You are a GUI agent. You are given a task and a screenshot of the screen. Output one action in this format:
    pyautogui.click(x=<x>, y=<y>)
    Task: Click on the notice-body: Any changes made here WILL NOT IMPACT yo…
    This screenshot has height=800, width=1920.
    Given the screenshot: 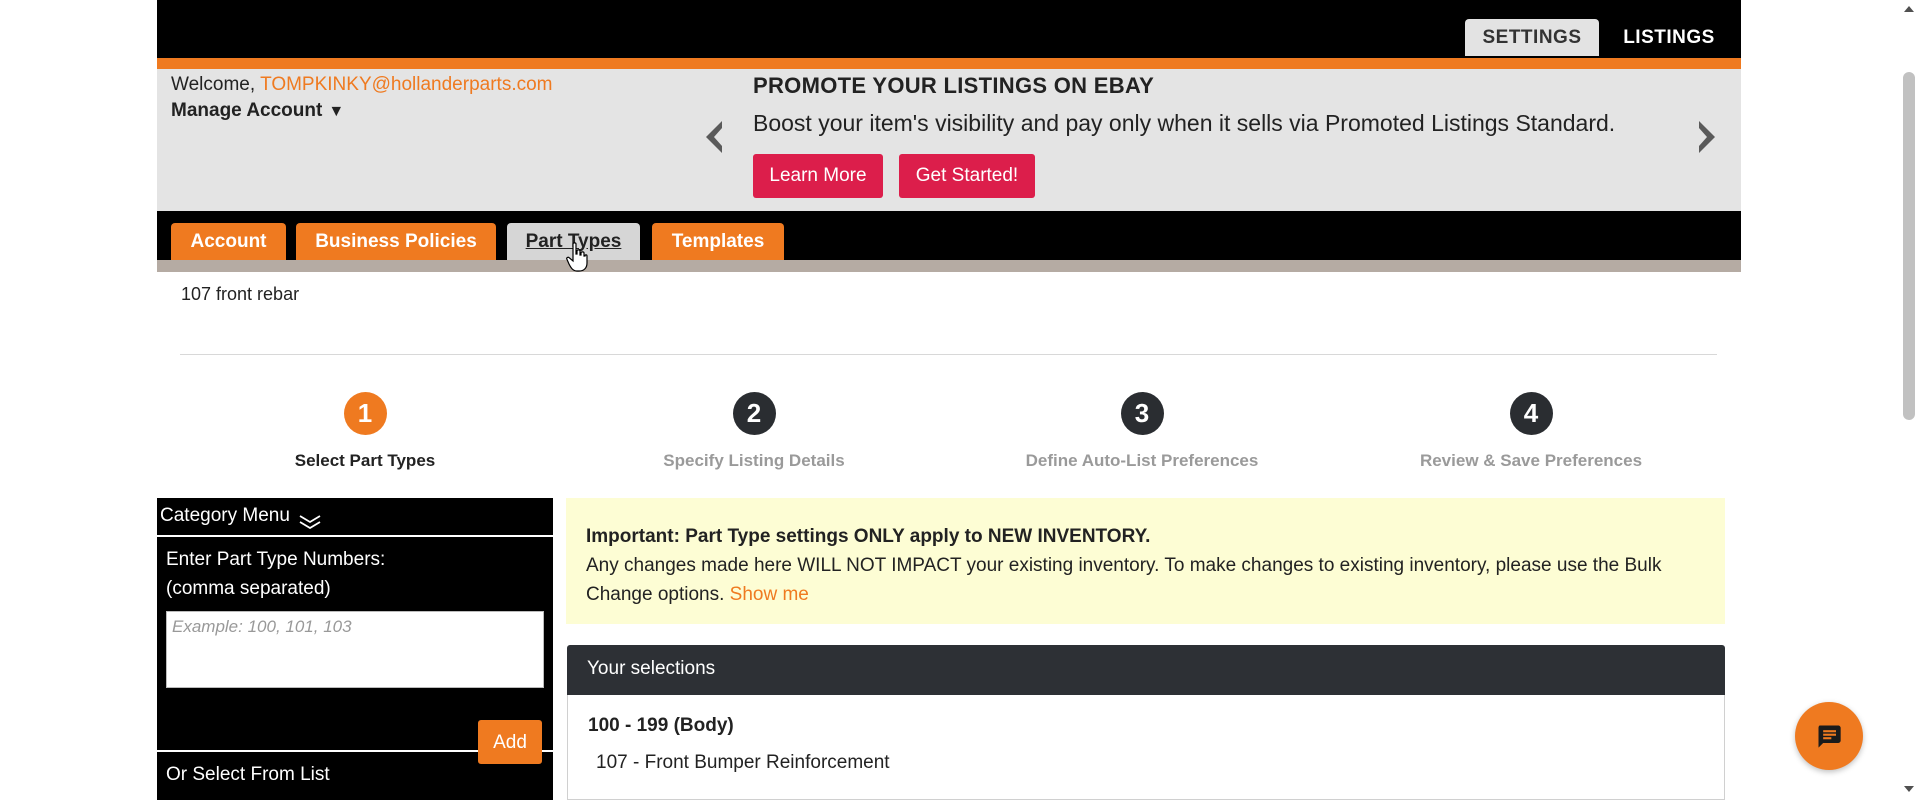 What is the action you would take?
    pyautogui.click(x=1145, y=580)
    